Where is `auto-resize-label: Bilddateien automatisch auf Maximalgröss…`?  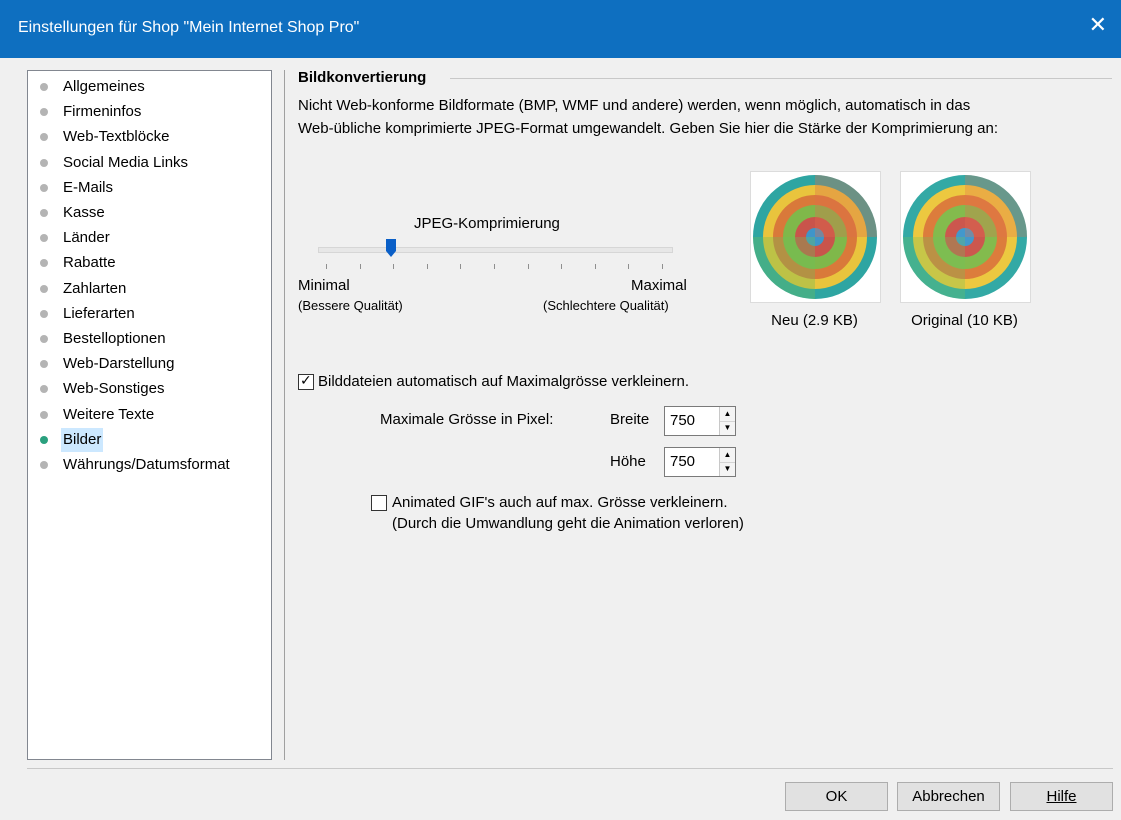
auto-resize-label: Bilddateien automatisch auf Maximalgröss… is located at coordinates (503, 381).